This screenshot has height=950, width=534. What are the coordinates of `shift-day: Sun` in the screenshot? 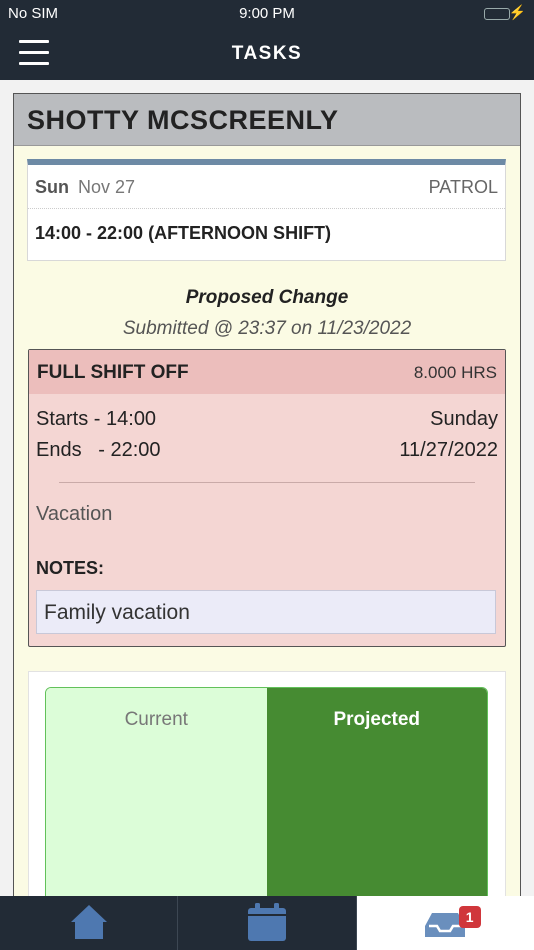 It's located at (52, 187).